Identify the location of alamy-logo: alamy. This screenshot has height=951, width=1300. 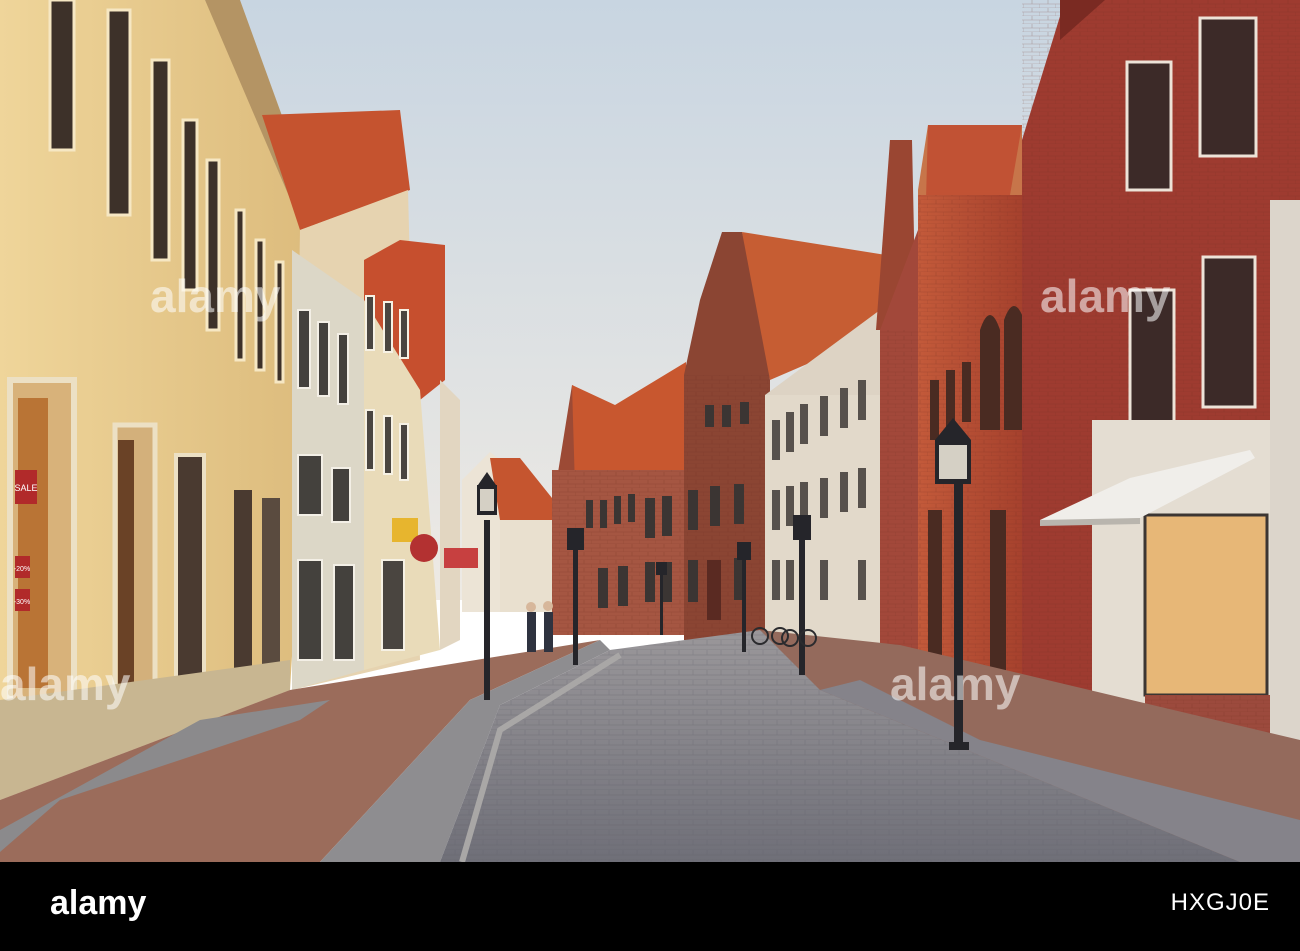
(98, 903).